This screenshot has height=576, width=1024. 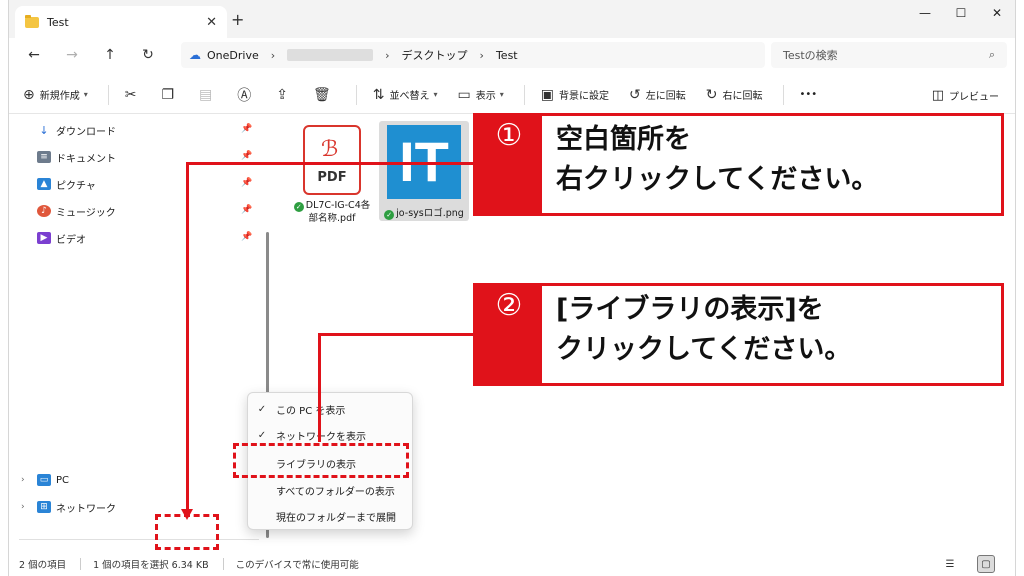 I want to click on availability-status: このデバイスで常に使用可能, so click(x=297, y=565).